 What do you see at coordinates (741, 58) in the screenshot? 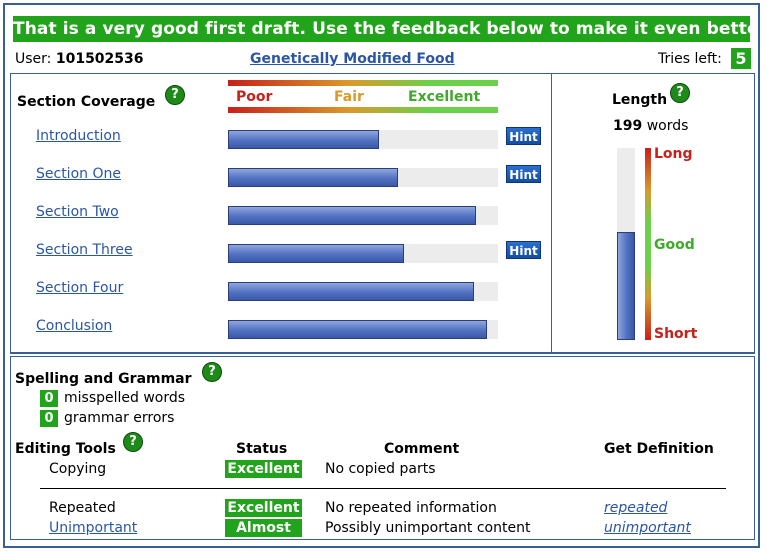
I see `tries-count-badge: 5` at bounding box center [741, 58].